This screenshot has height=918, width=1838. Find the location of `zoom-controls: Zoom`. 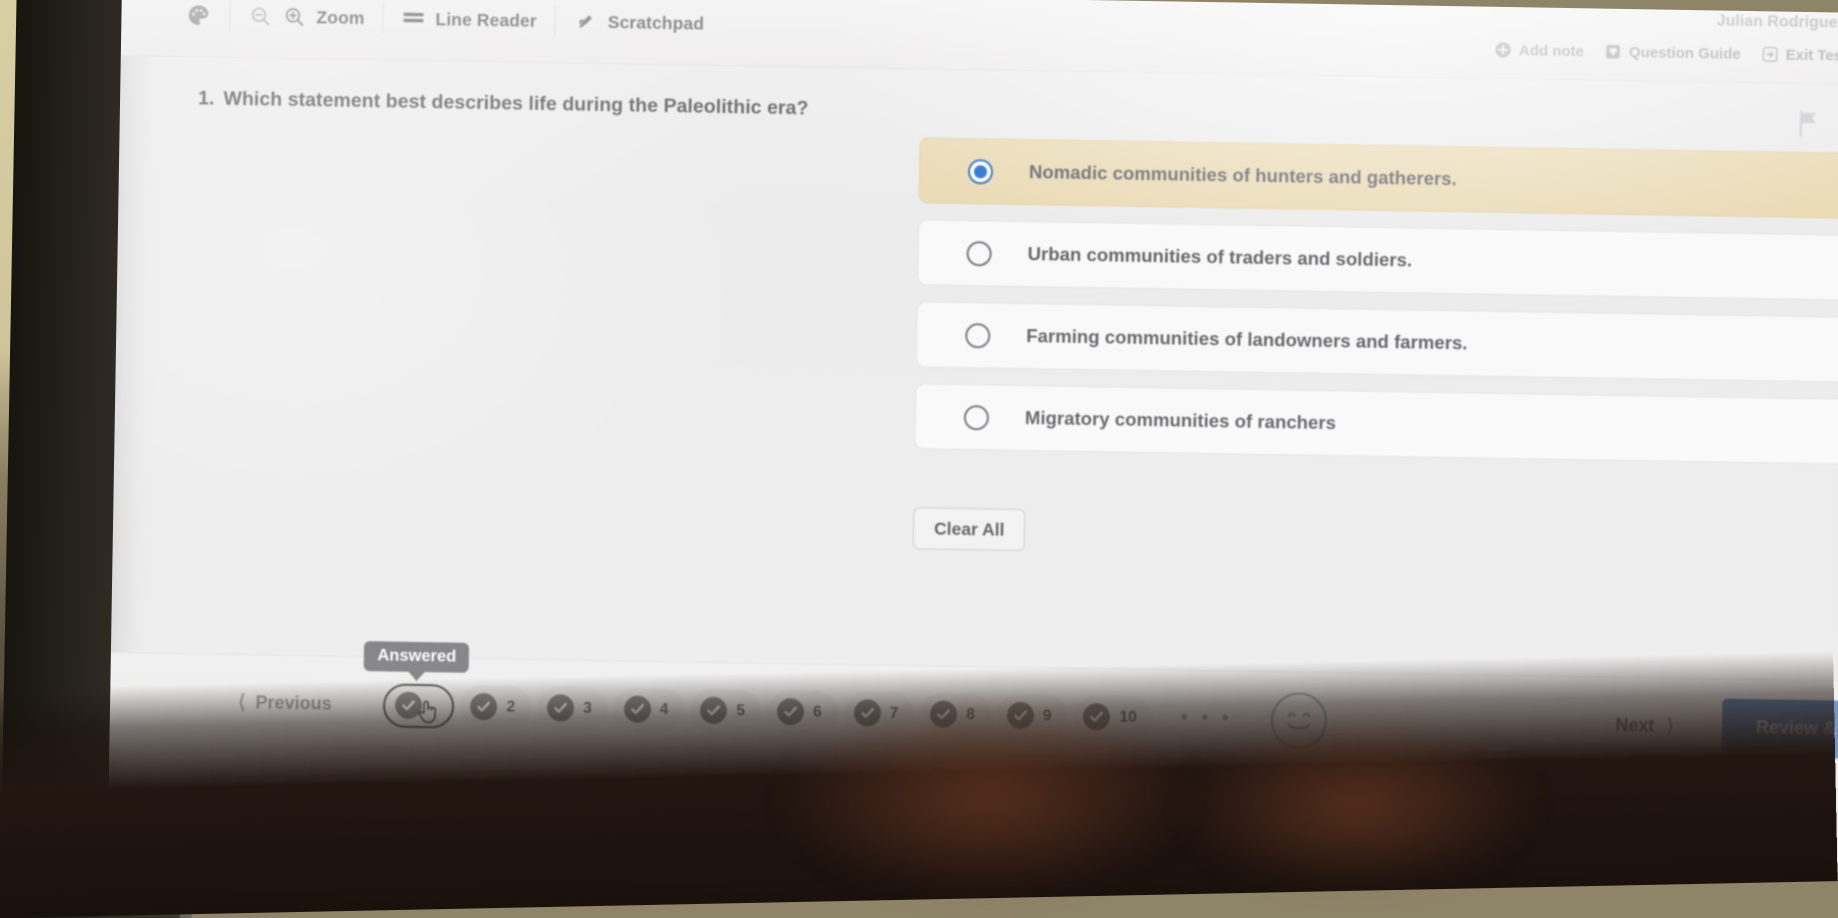

zoom-controls: Zoom is located at coordinates (306, 19).